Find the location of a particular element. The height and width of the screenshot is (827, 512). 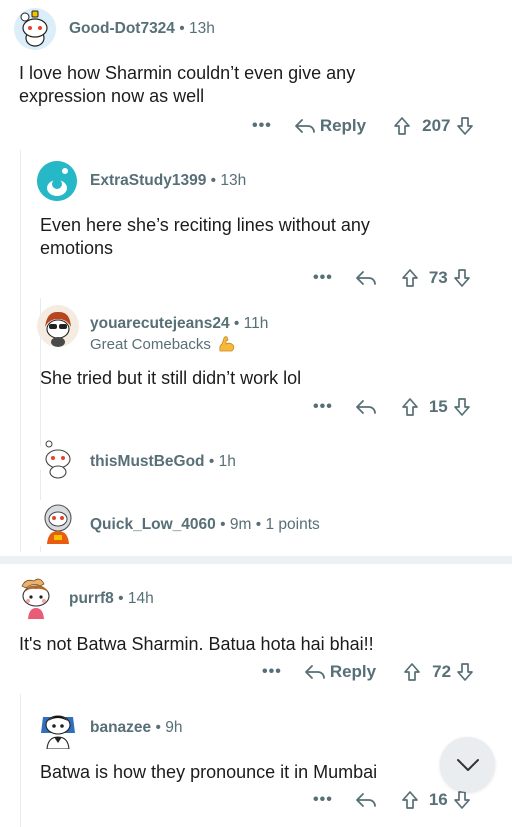

username: purrf8 is located at coordinates (91, 598).